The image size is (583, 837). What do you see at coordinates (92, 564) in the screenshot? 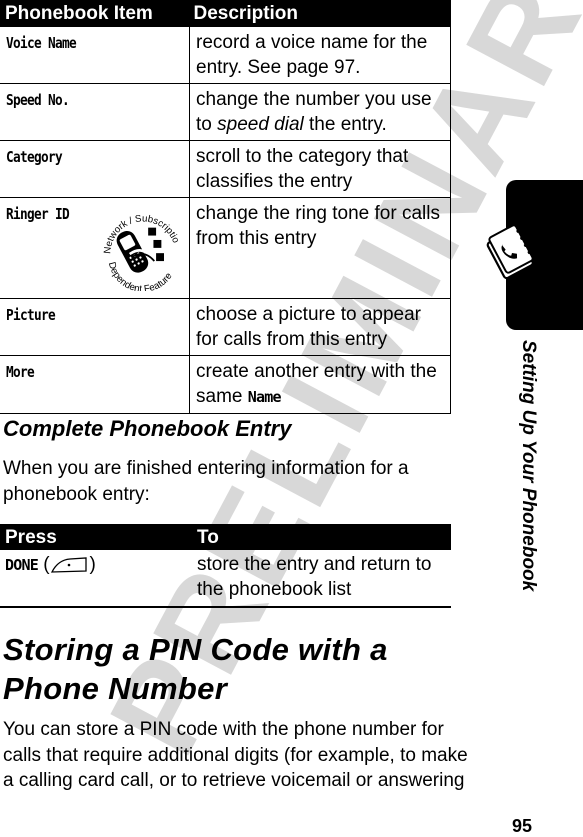
I see `paren-close: )` at bounding box center [92, 564].